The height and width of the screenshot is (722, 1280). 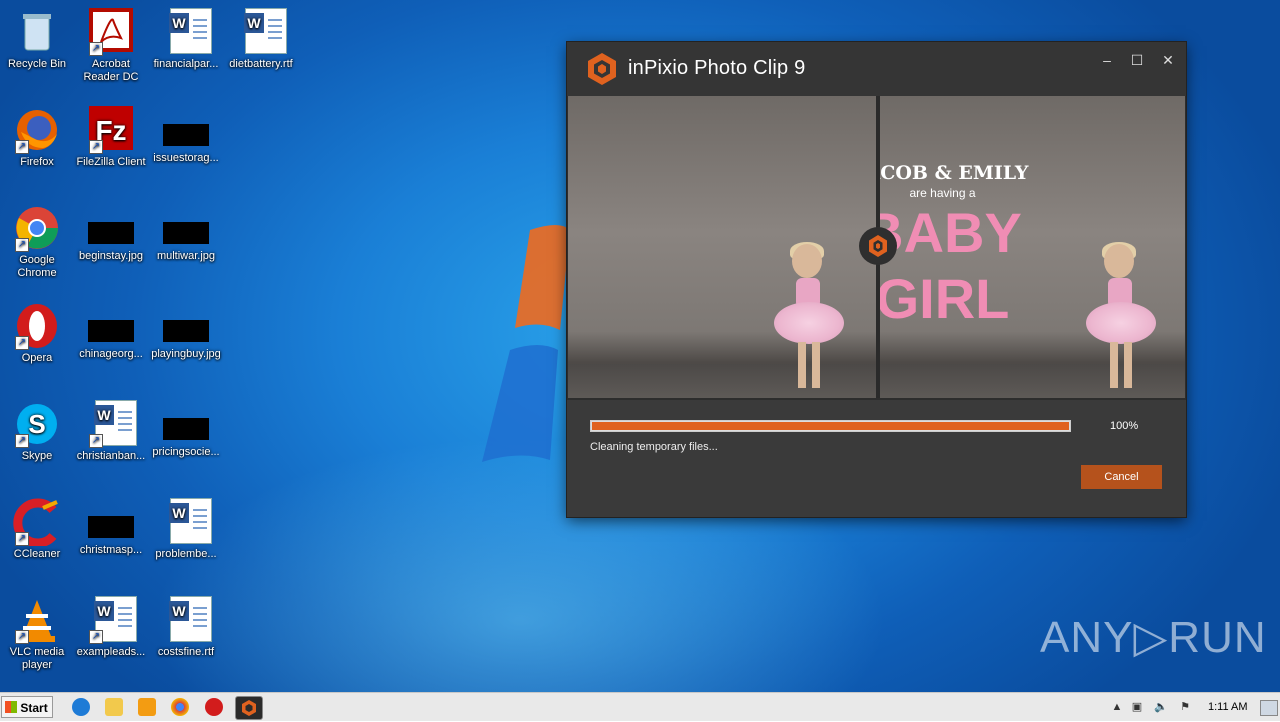 I want to click on costsfine-rtf-label: costsfine.rtf, so click(x=186, y=652).